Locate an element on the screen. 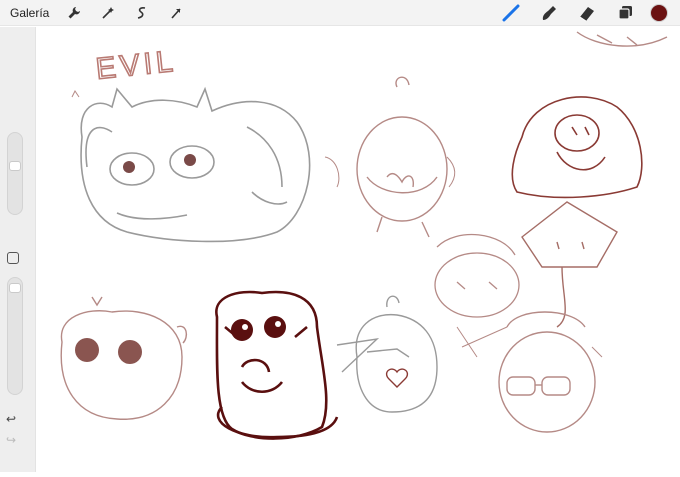 The width and height of the screenshot is (680, 477). glasses-character-sketch is located at coordinates (547, 372).